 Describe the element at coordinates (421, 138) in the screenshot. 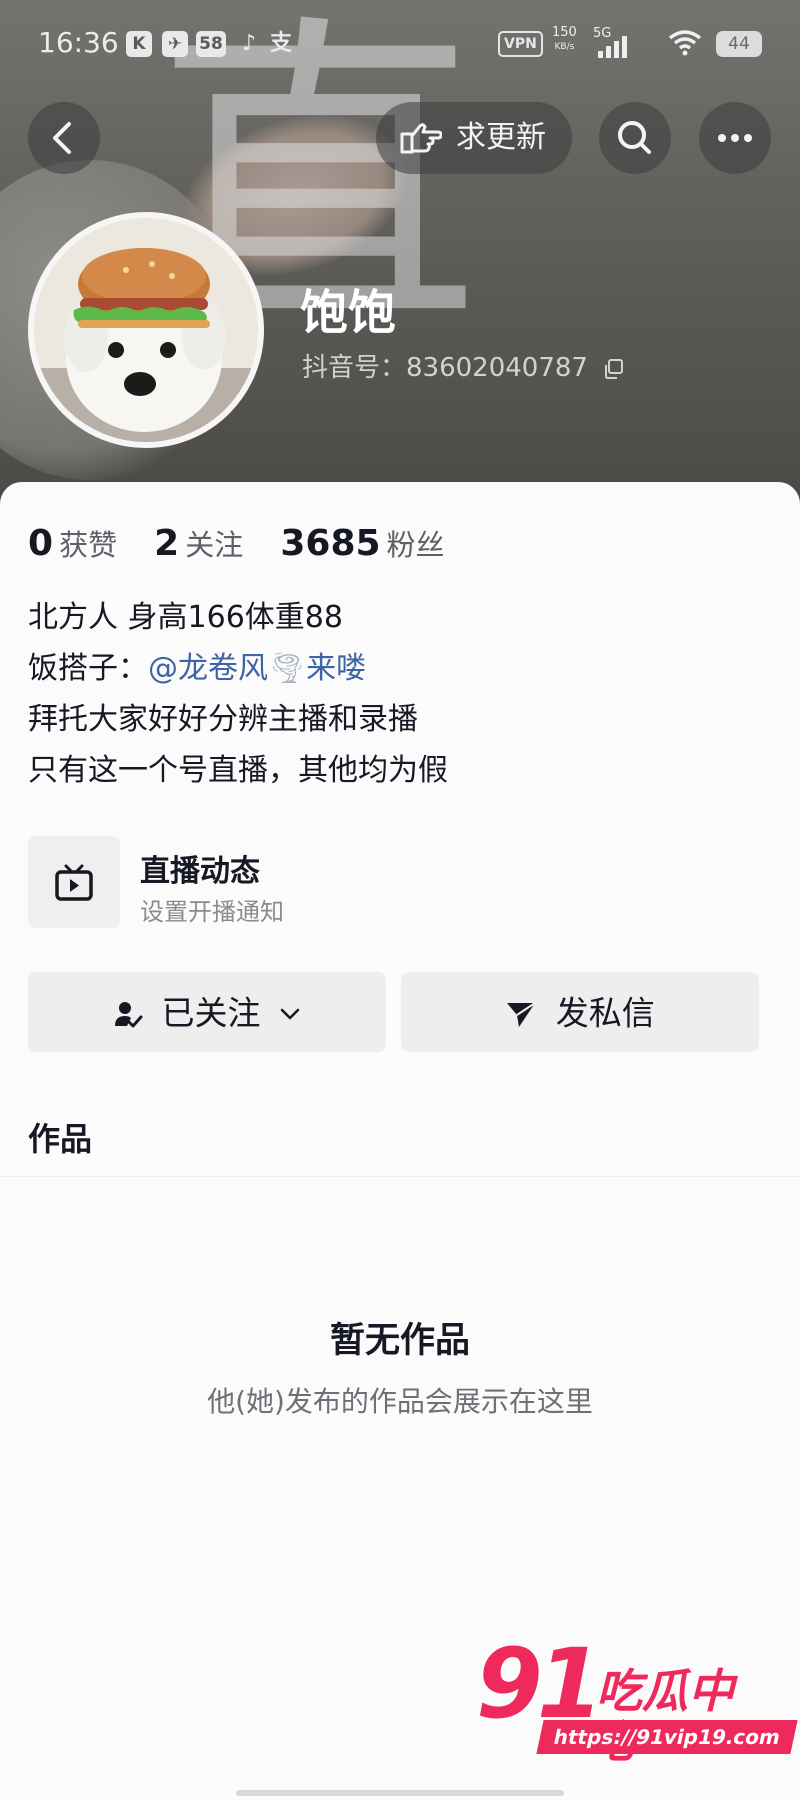

I see `pointing-hand-icon` at that location.